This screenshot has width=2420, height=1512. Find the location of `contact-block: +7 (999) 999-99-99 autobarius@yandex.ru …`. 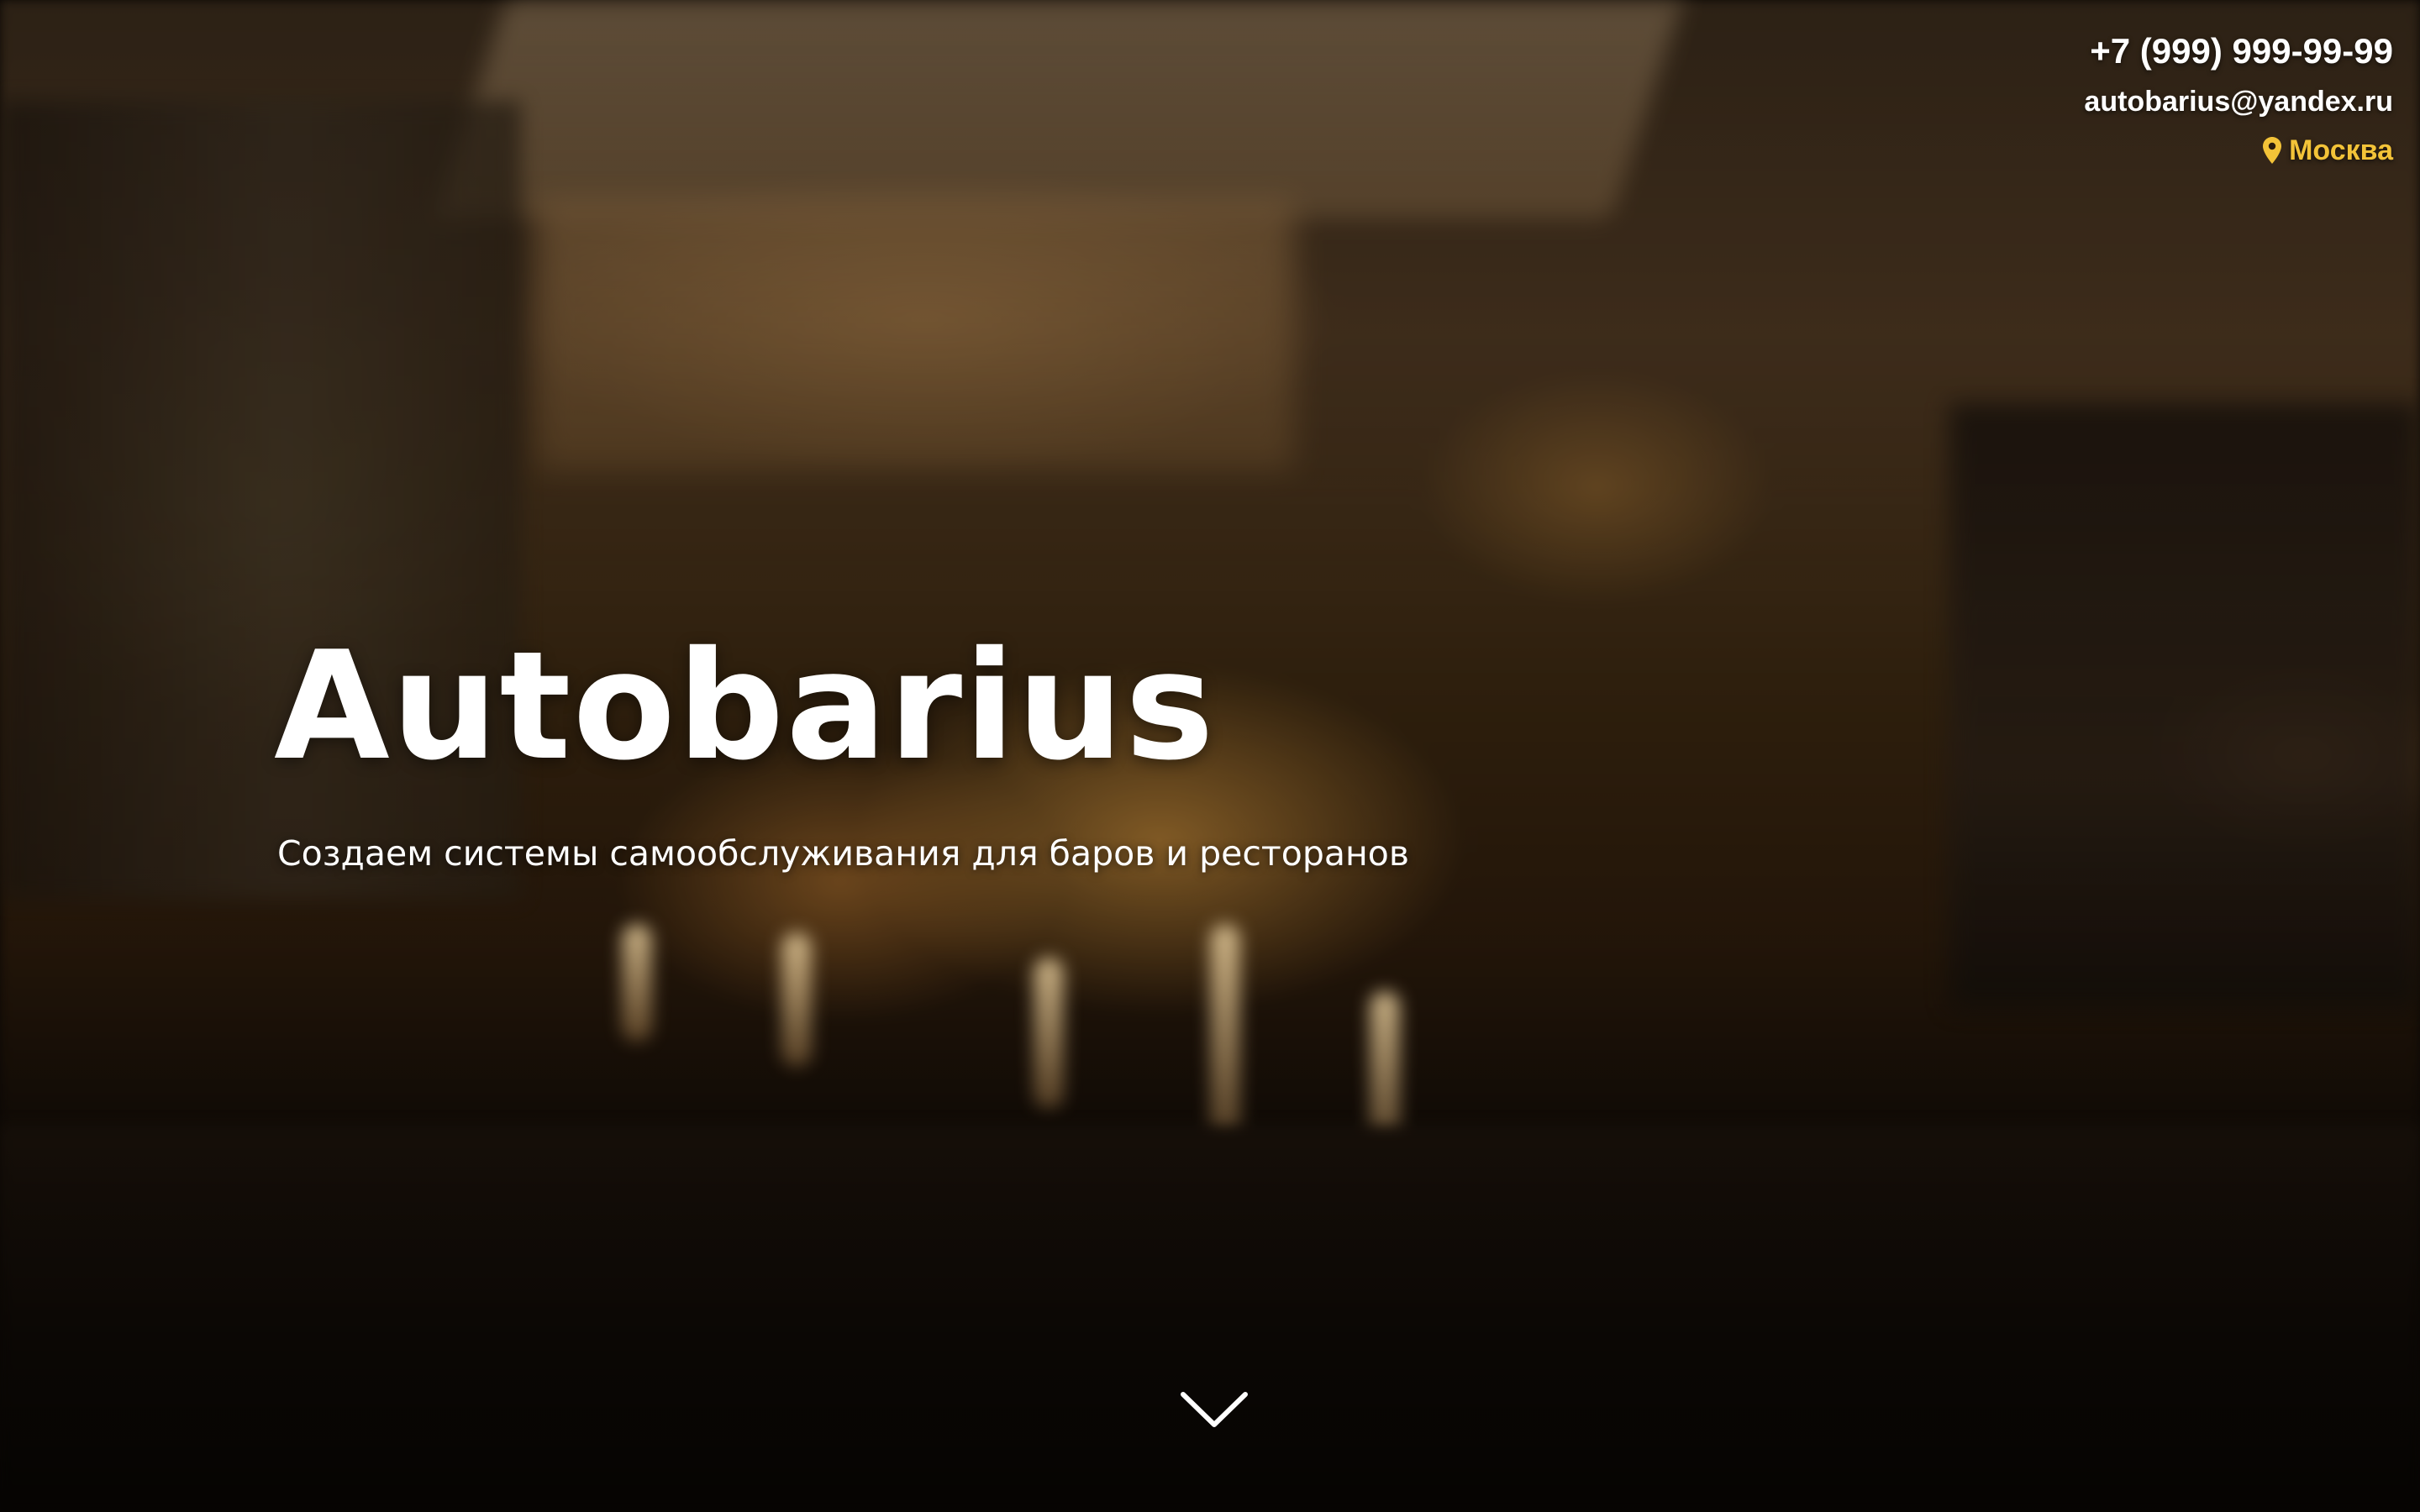

contact-block: +7 (999) 999-99-99 autobarius@yandex.ru … is located at coordinates (2238, 100).